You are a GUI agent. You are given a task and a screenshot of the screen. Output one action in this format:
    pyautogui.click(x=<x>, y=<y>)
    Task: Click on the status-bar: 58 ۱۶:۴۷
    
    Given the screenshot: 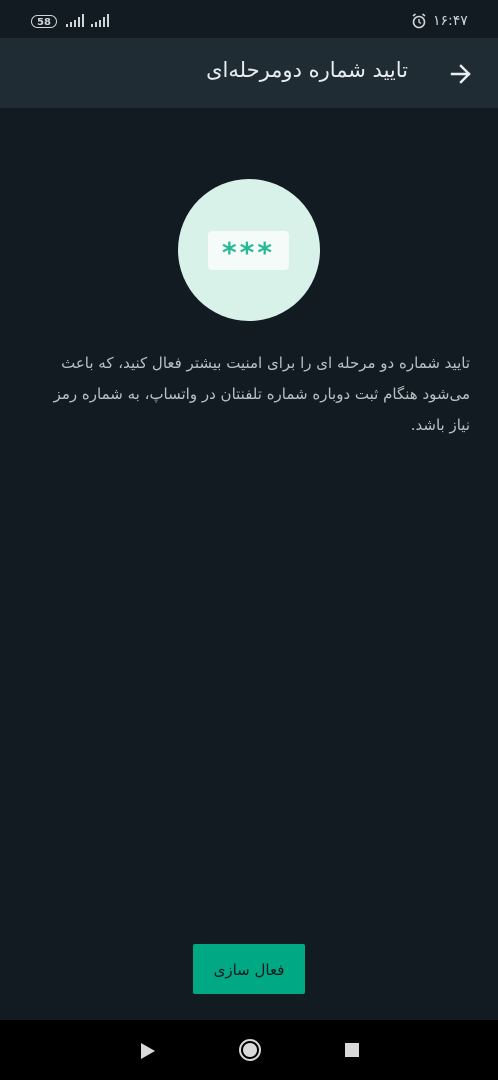 What is the action you would take?
    pyautogui.click(x=249, y=19)
    